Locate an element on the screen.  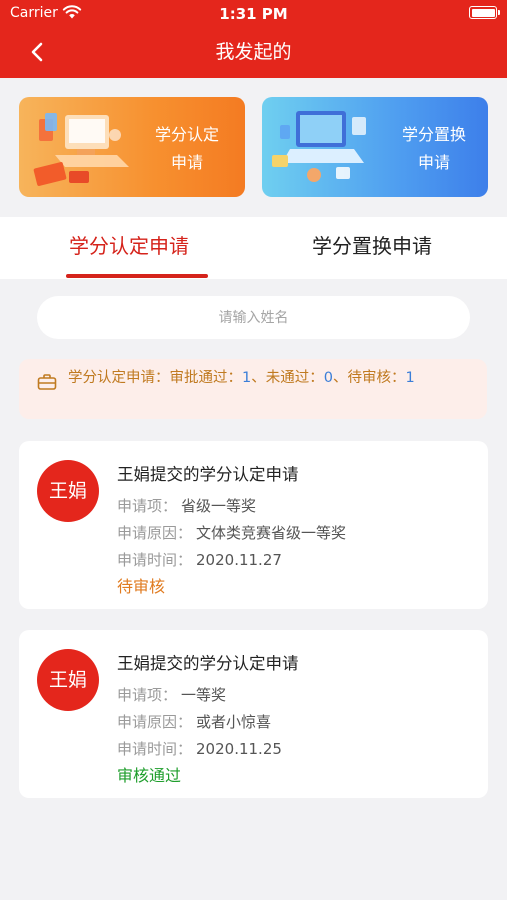
credit-recognition-banner: 学分认定 申请 is located at coordinates (132, 147).